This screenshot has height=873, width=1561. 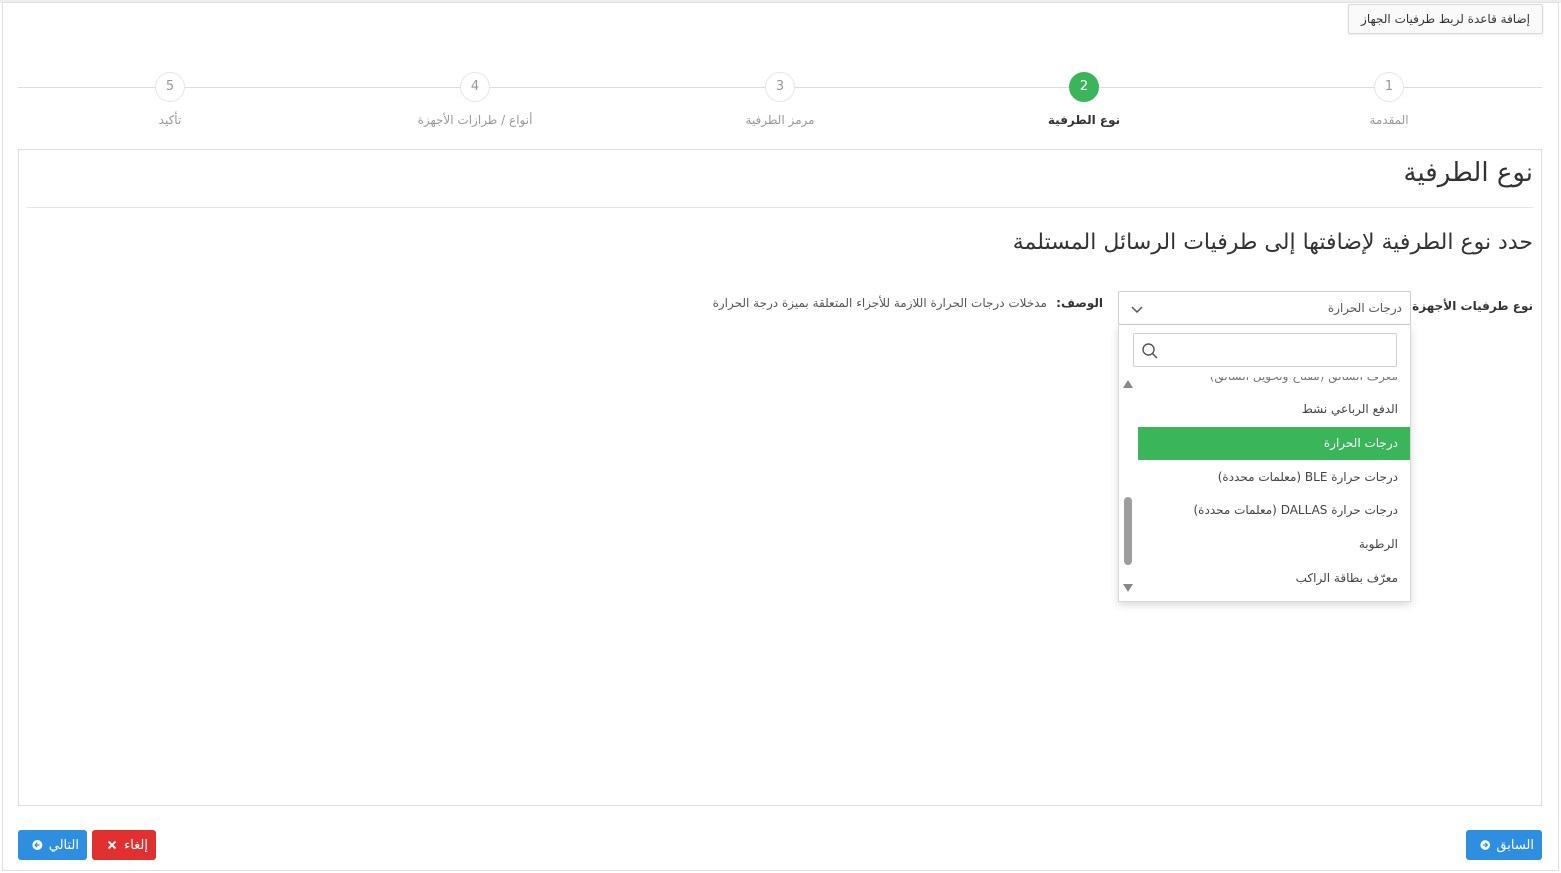 I want to click on next-button: التالي, so click(x=52, y=845).